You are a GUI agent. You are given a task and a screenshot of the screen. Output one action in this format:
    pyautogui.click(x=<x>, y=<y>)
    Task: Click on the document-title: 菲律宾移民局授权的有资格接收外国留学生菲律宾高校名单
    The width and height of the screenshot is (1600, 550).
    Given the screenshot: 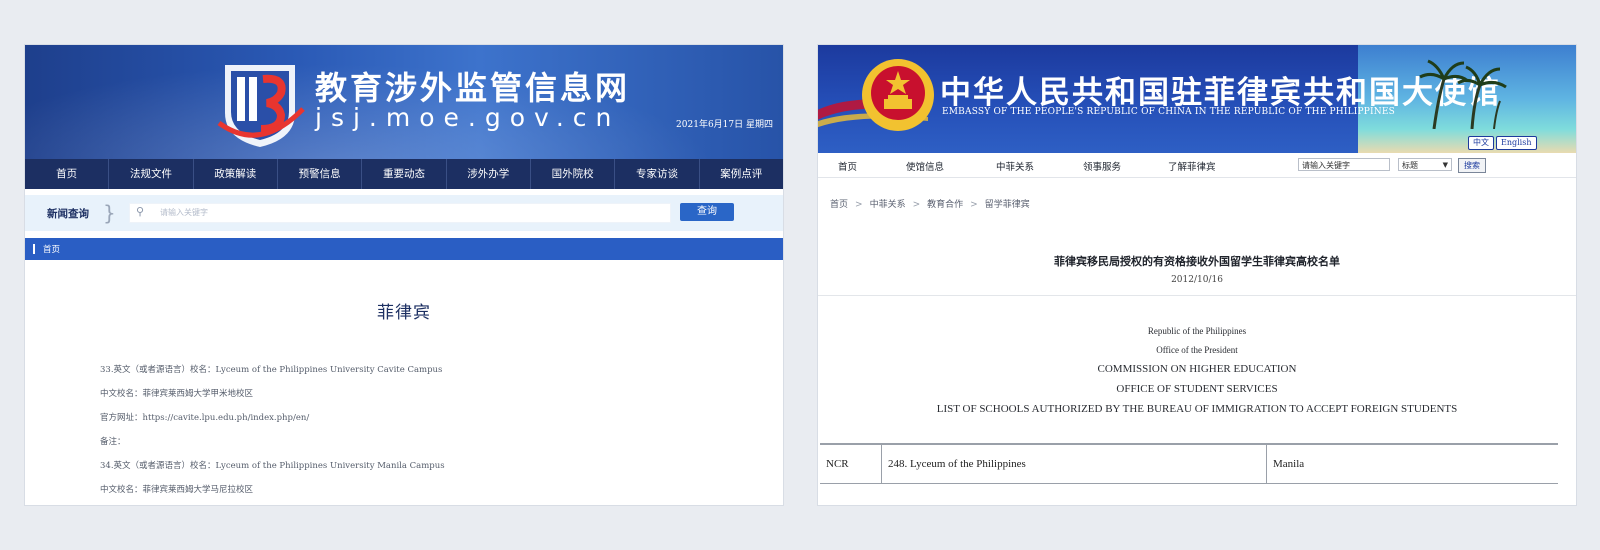 What is the action you would take?
    pyautogui.click(x=1197, y=261)
    